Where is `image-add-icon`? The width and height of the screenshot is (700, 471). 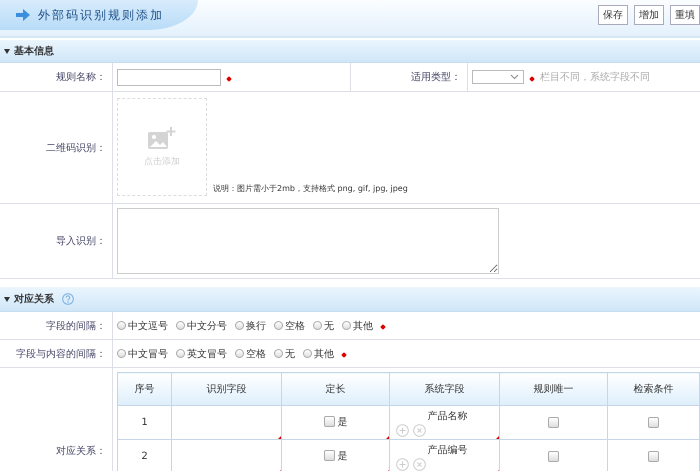 image-add-icon is located at coordinates (162, 138).